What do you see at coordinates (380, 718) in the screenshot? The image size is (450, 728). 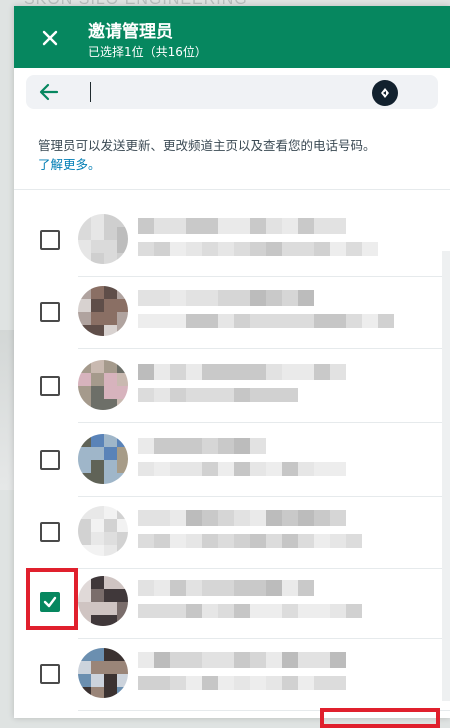 I see `button-highlight-box` at bounding box center [380, 718].